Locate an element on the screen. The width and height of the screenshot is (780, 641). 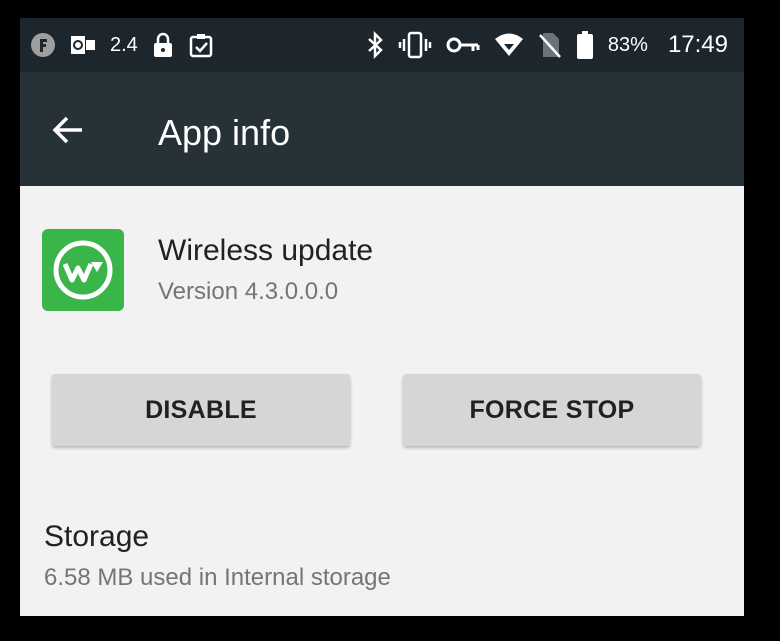
wifi-icon is located at coordinates (509, 45).